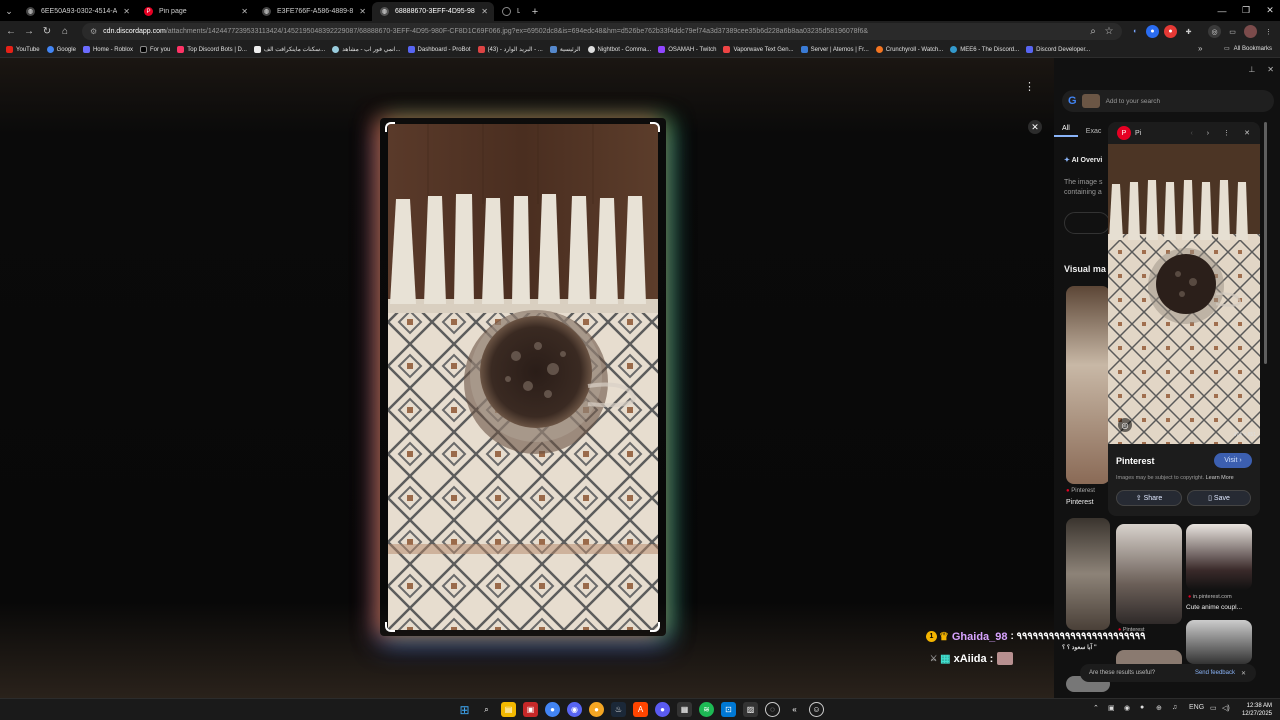 This screenshot has height=720, width=1280. Describe the element at coordinates (1232, 31) in the screenshot. I see `profile-sync-icon: ▭` at that location.